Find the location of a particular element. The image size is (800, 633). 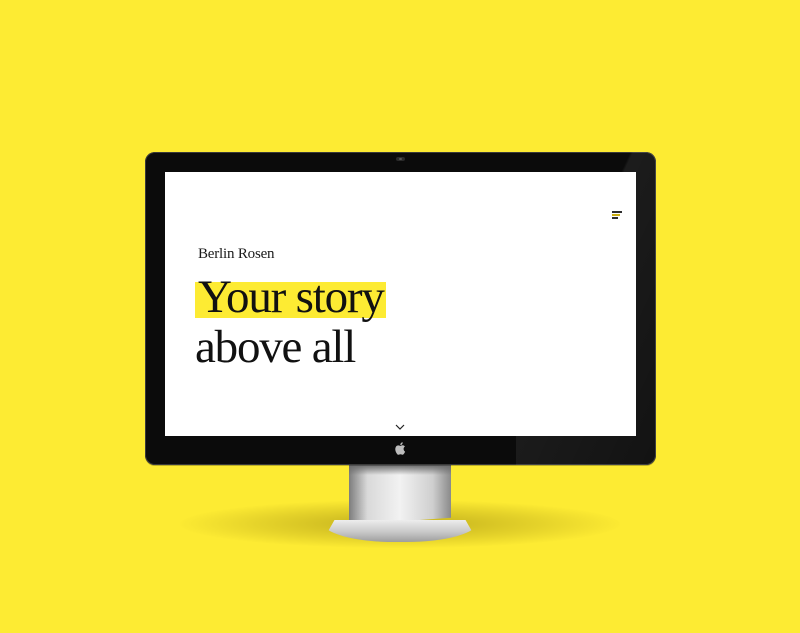

site-logo: Berlin Rosen is located at coordinates (236, 254).